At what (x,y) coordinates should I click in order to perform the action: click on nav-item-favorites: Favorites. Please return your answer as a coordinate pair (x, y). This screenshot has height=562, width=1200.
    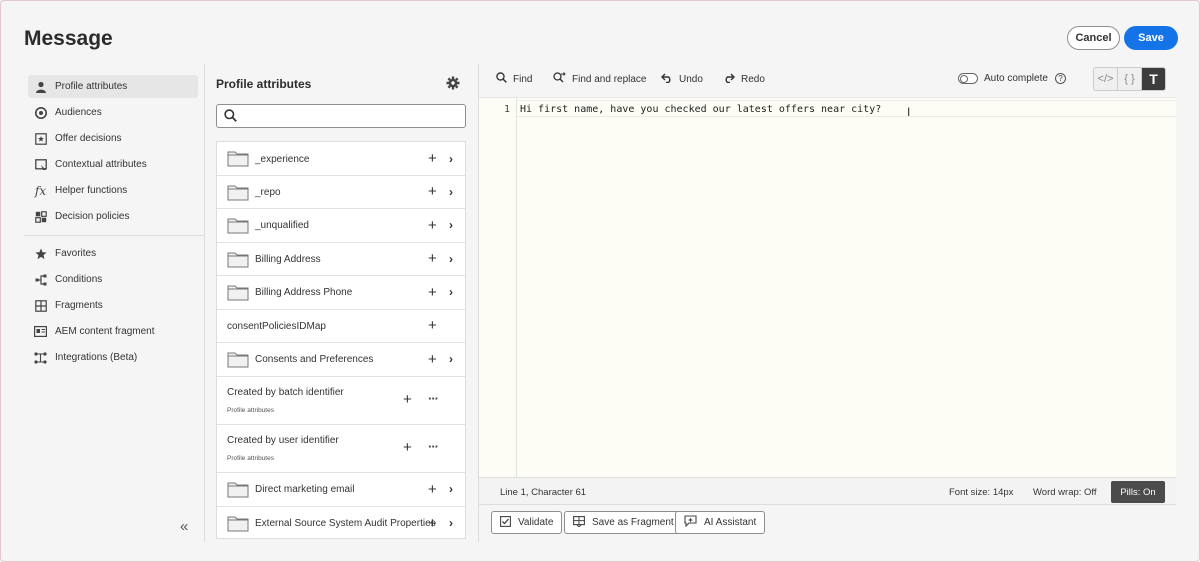
    Looking at the image, I should click on (113, 253).